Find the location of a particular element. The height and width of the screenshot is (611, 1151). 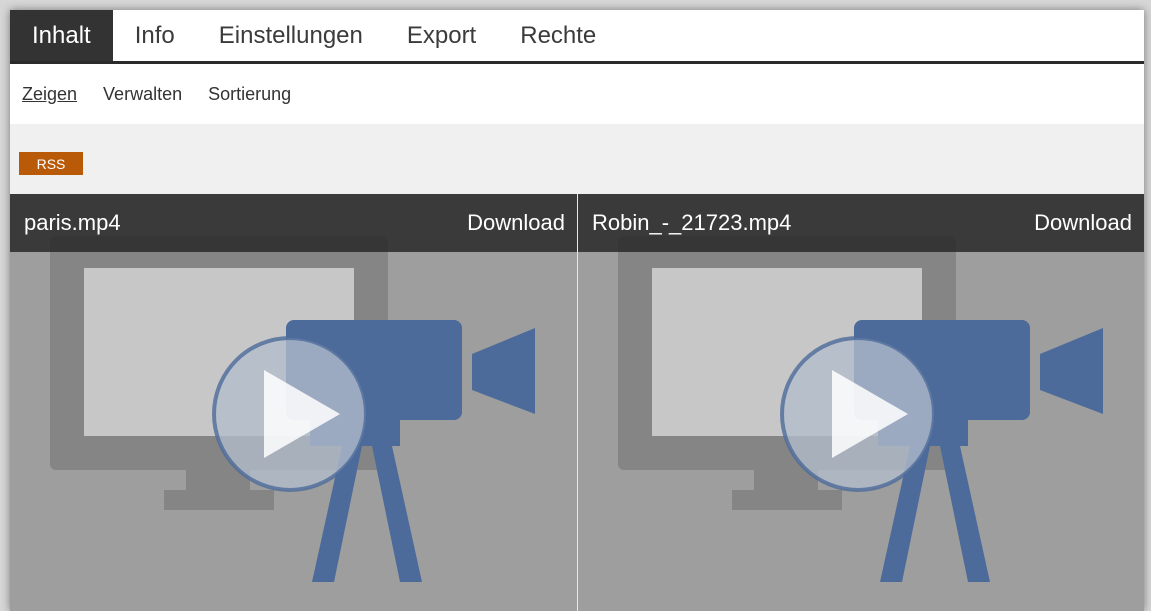

subnav-verwalten: Verwalten is located at coordinates (142, 94).